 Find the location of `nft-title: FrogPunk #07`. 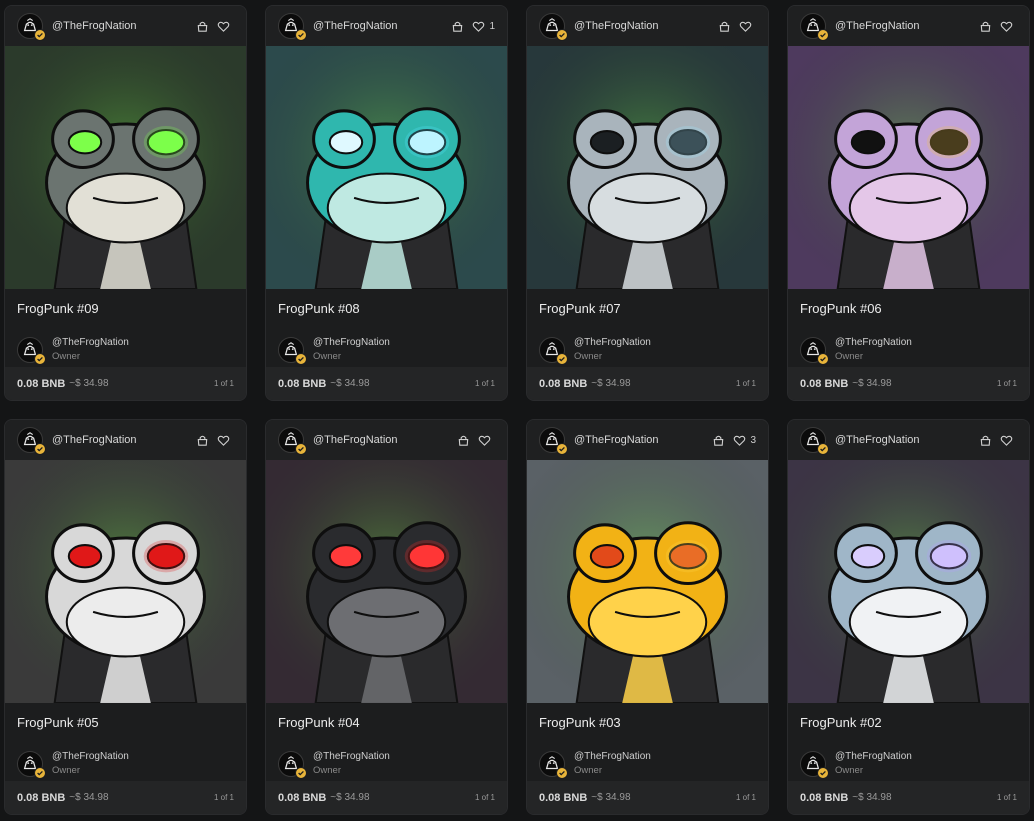

nft-title: FrogPunk #07 is located at coordinates (647, 308).